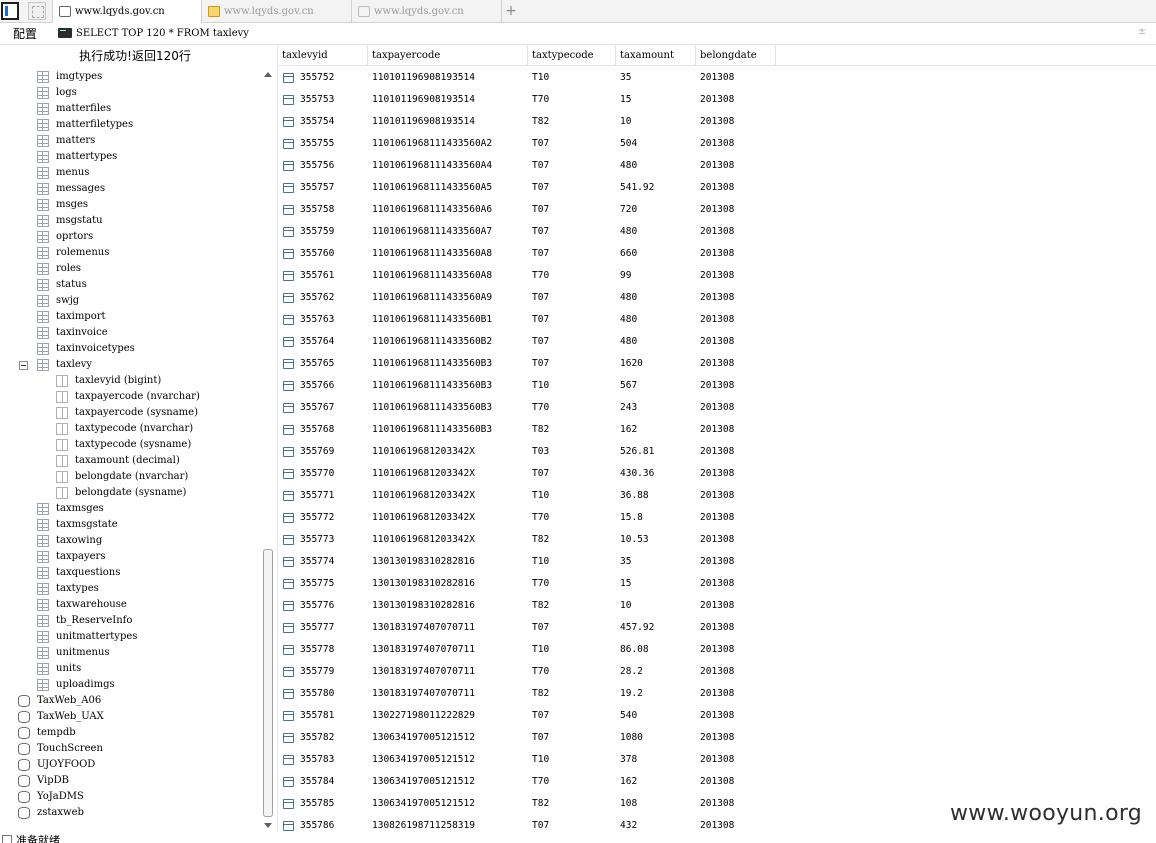 The width and height of the screenshot is (1156, 843). What do you see at coordinates (131, 141) in the screenshot?
I see `tree-table-item: matters` at bounding box center [131, 141].